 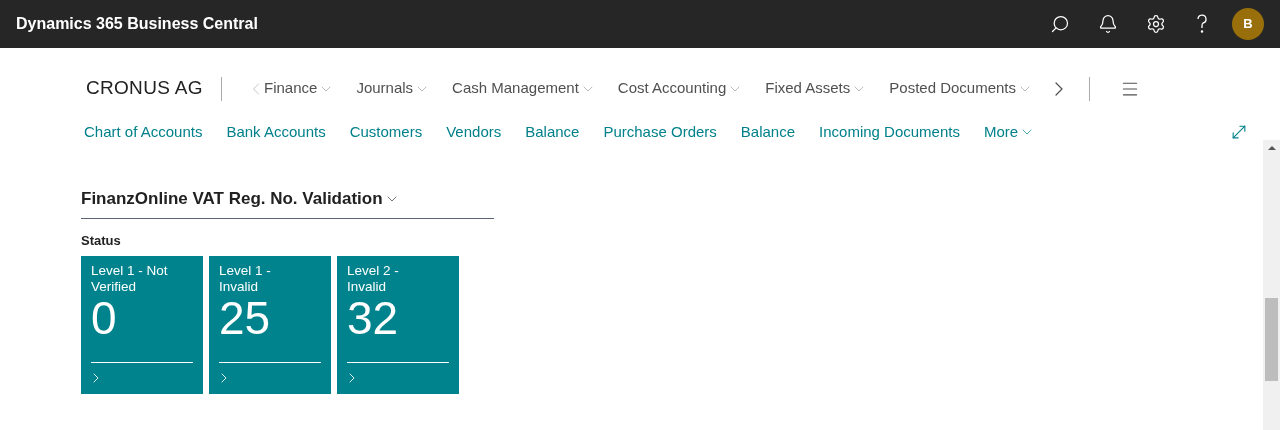 What do you see at coordinates (474, 132) in the screenshot?
I see `action-link: Vendors` at bounding box center [474, 132].